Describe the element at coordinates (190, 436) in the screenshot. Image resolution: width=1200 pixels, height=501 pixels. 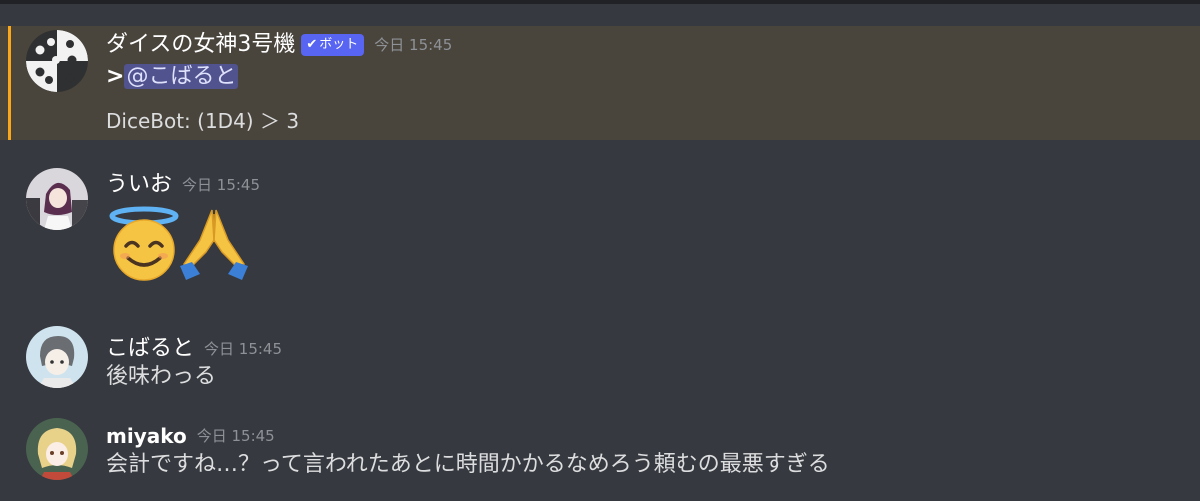
I see `message-header: miyako 今日 15:45` at that location.